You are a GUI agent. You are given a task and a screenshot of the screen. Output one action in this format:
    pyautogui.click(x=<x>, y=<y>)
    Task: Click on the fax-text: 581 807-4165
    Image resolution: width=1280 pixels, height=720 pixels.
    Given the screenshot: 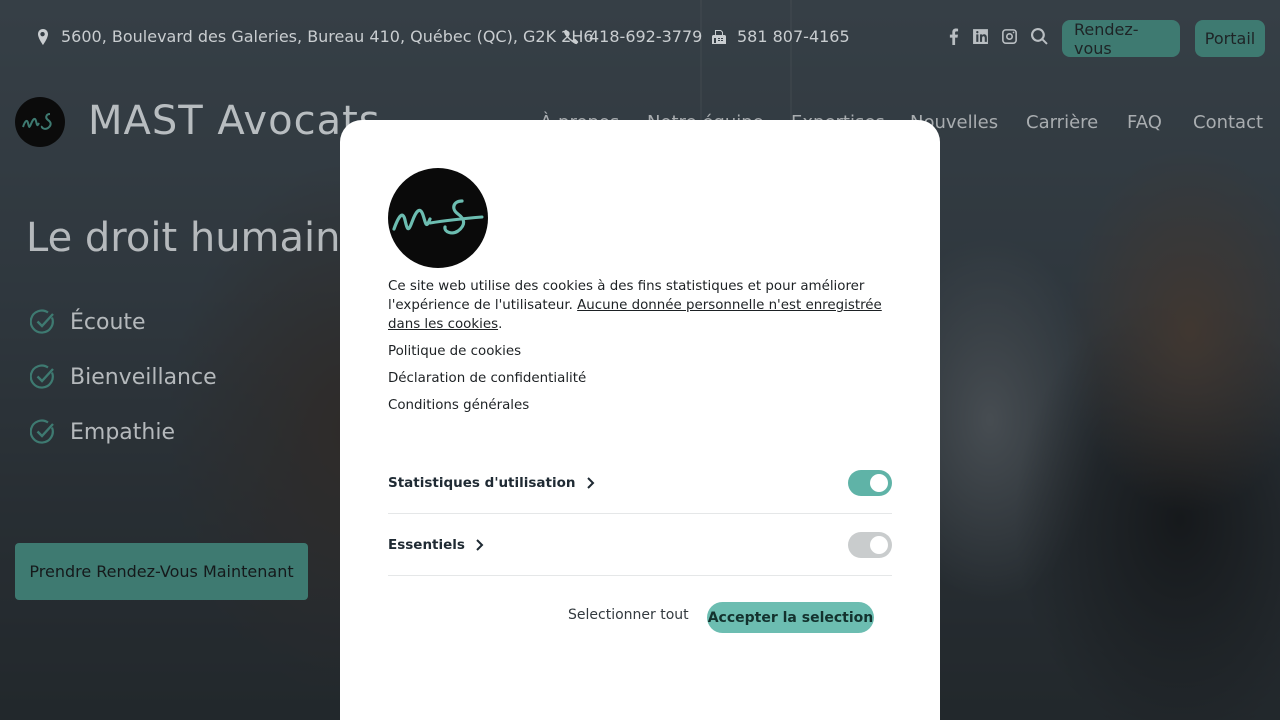 What is the action you would take?
    pyautogui.click(x=793, y=36)
    